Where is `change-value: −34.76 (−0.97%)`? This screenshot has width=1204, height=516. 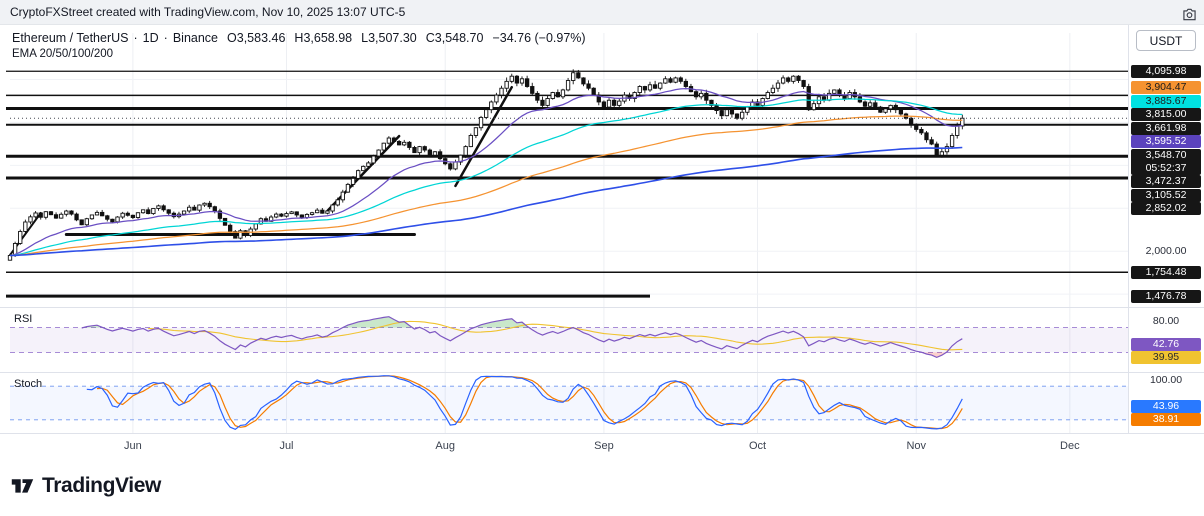
change-value: −34.76 (−0.97%) is located at coordinates (539, 38).